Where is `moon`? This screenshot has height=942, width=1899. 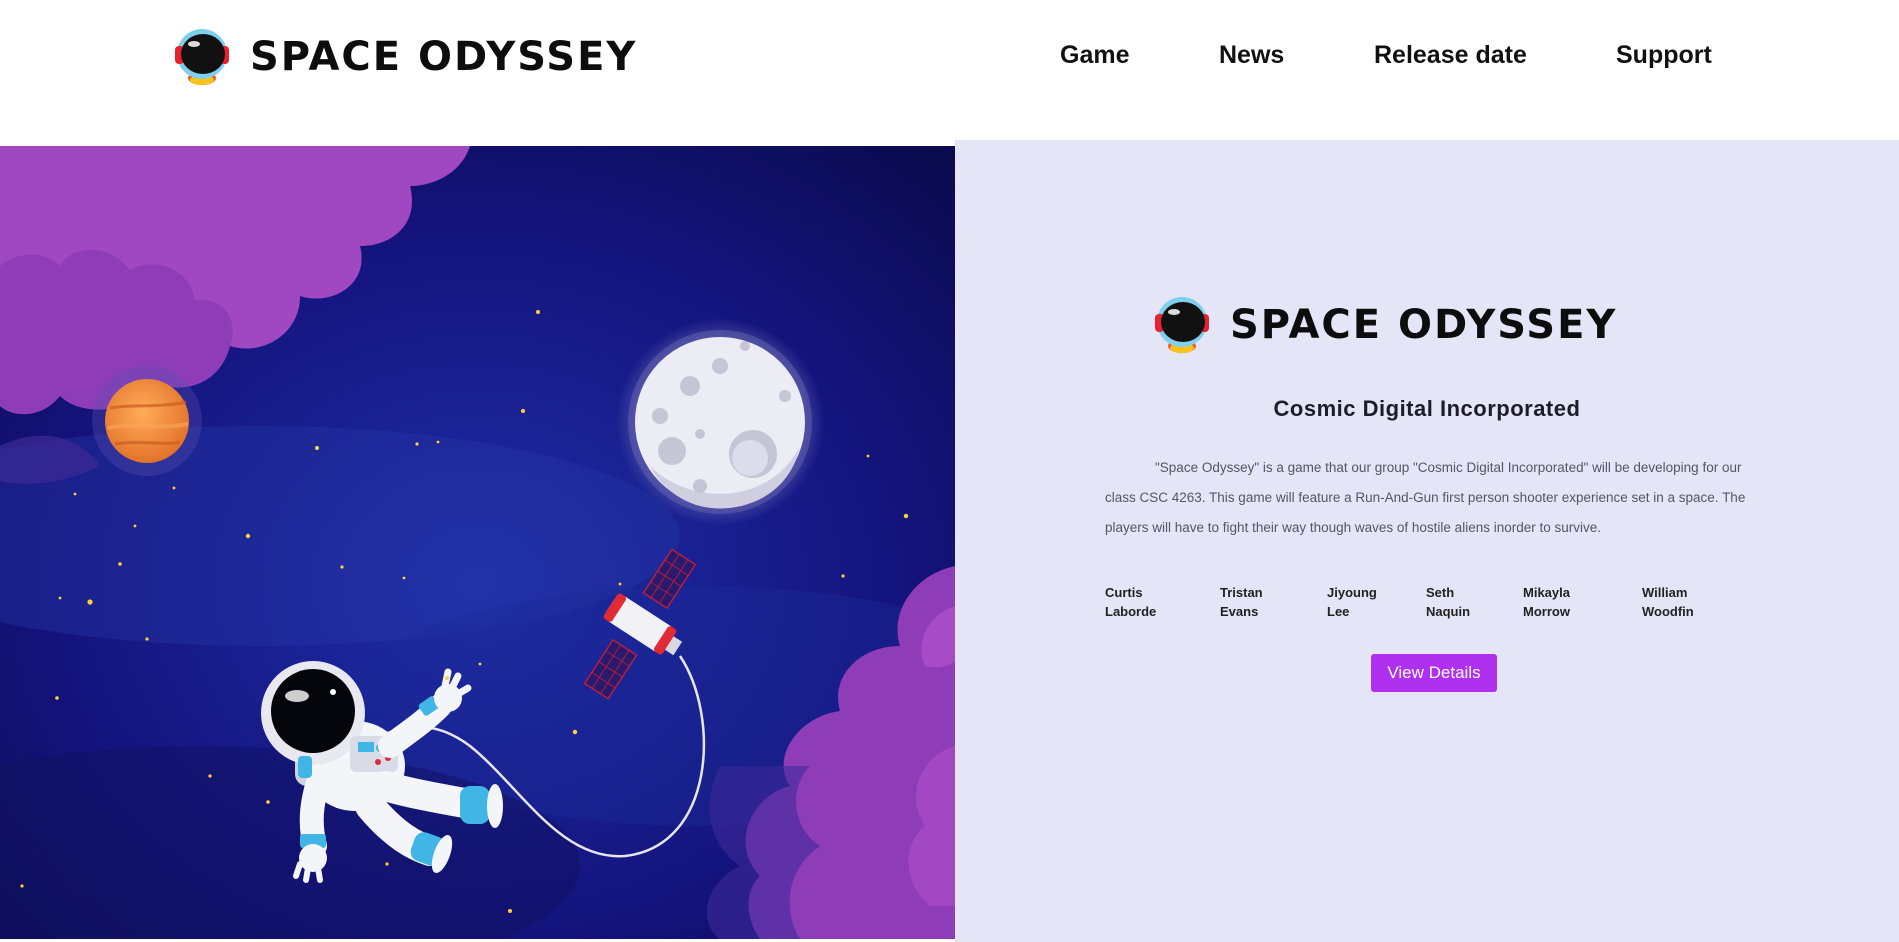 moon is located at coordinates (720, 422).